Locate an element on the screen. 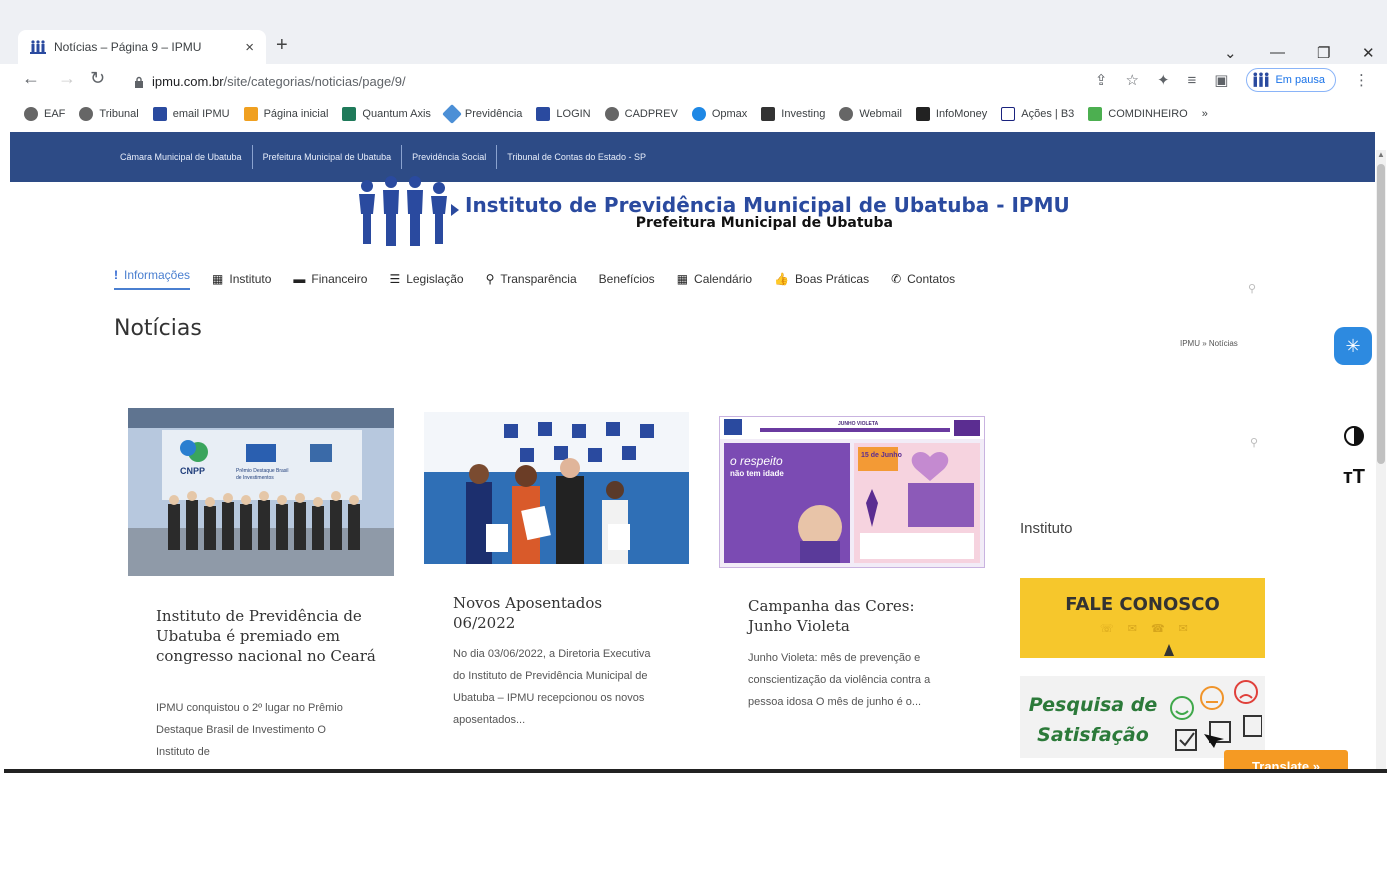  bookmark-star-icon: ☆ is located at coordinates (1131, 80).